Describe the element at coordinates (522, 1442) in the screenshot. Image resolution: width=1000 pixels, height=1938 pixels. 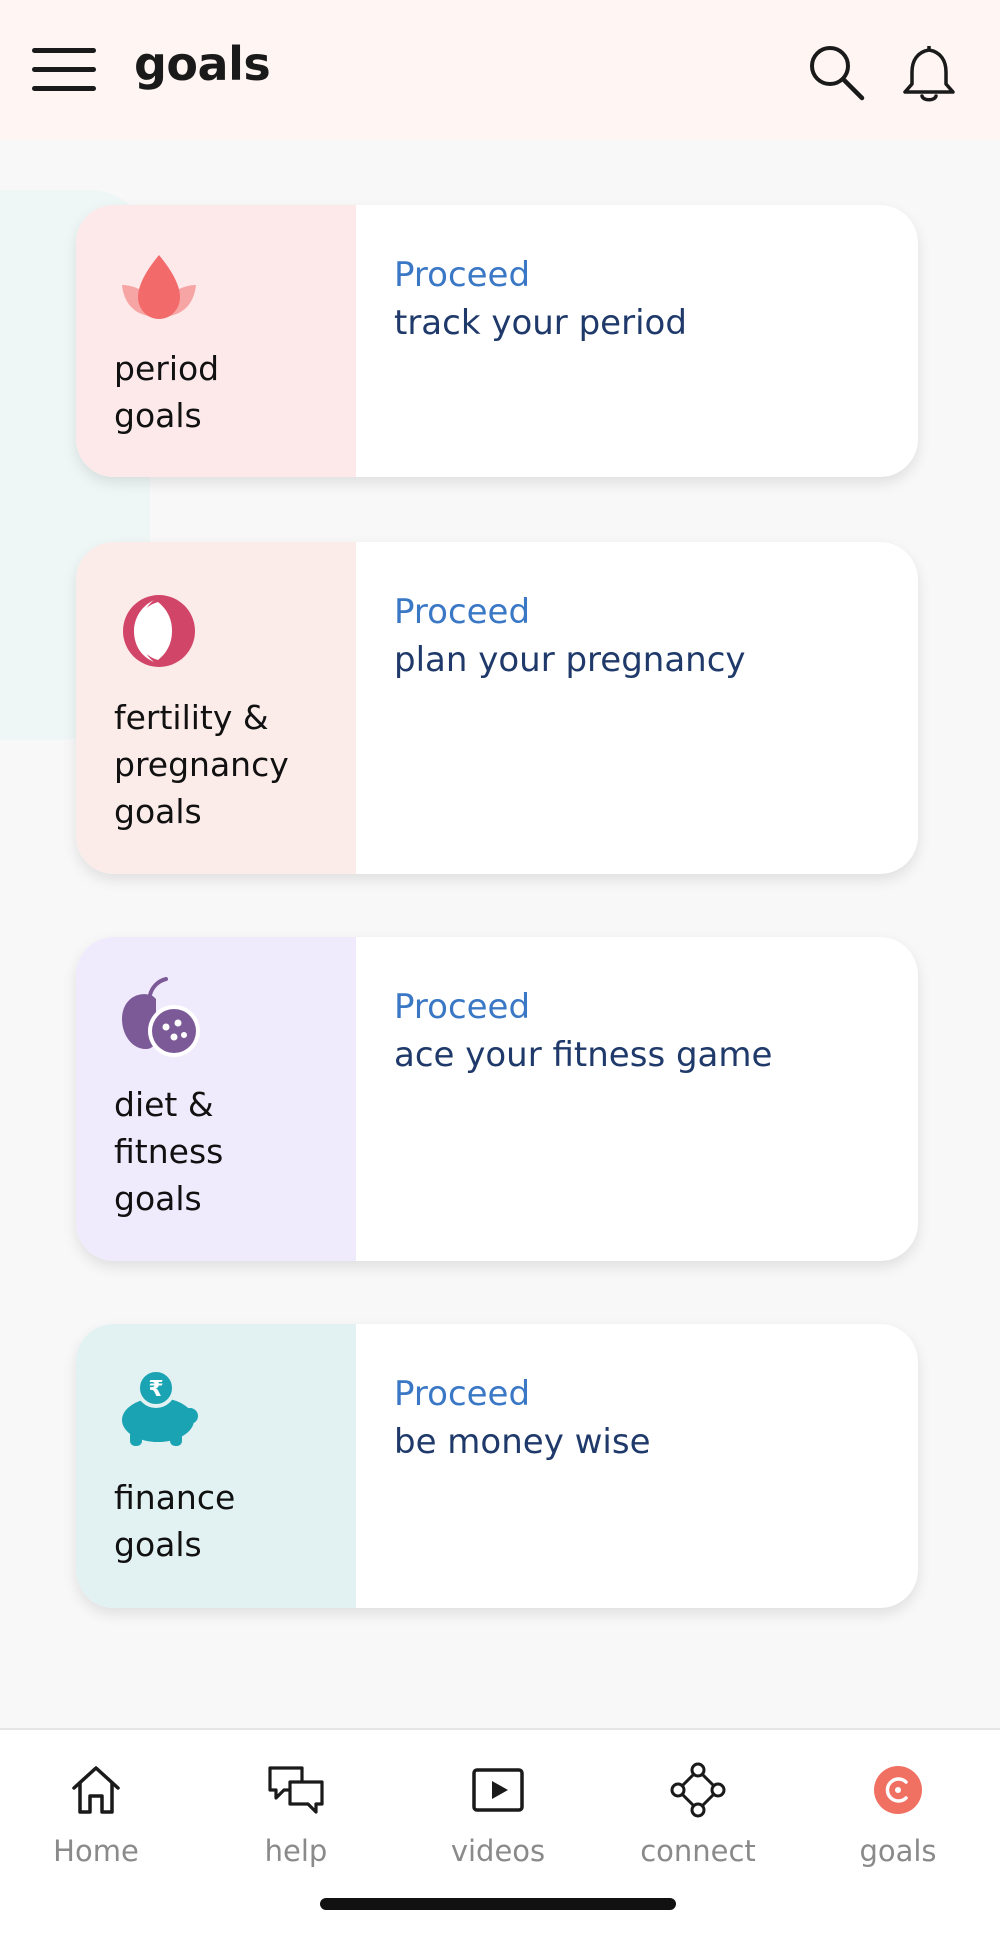
I see `card-description: be money wise` at that location.